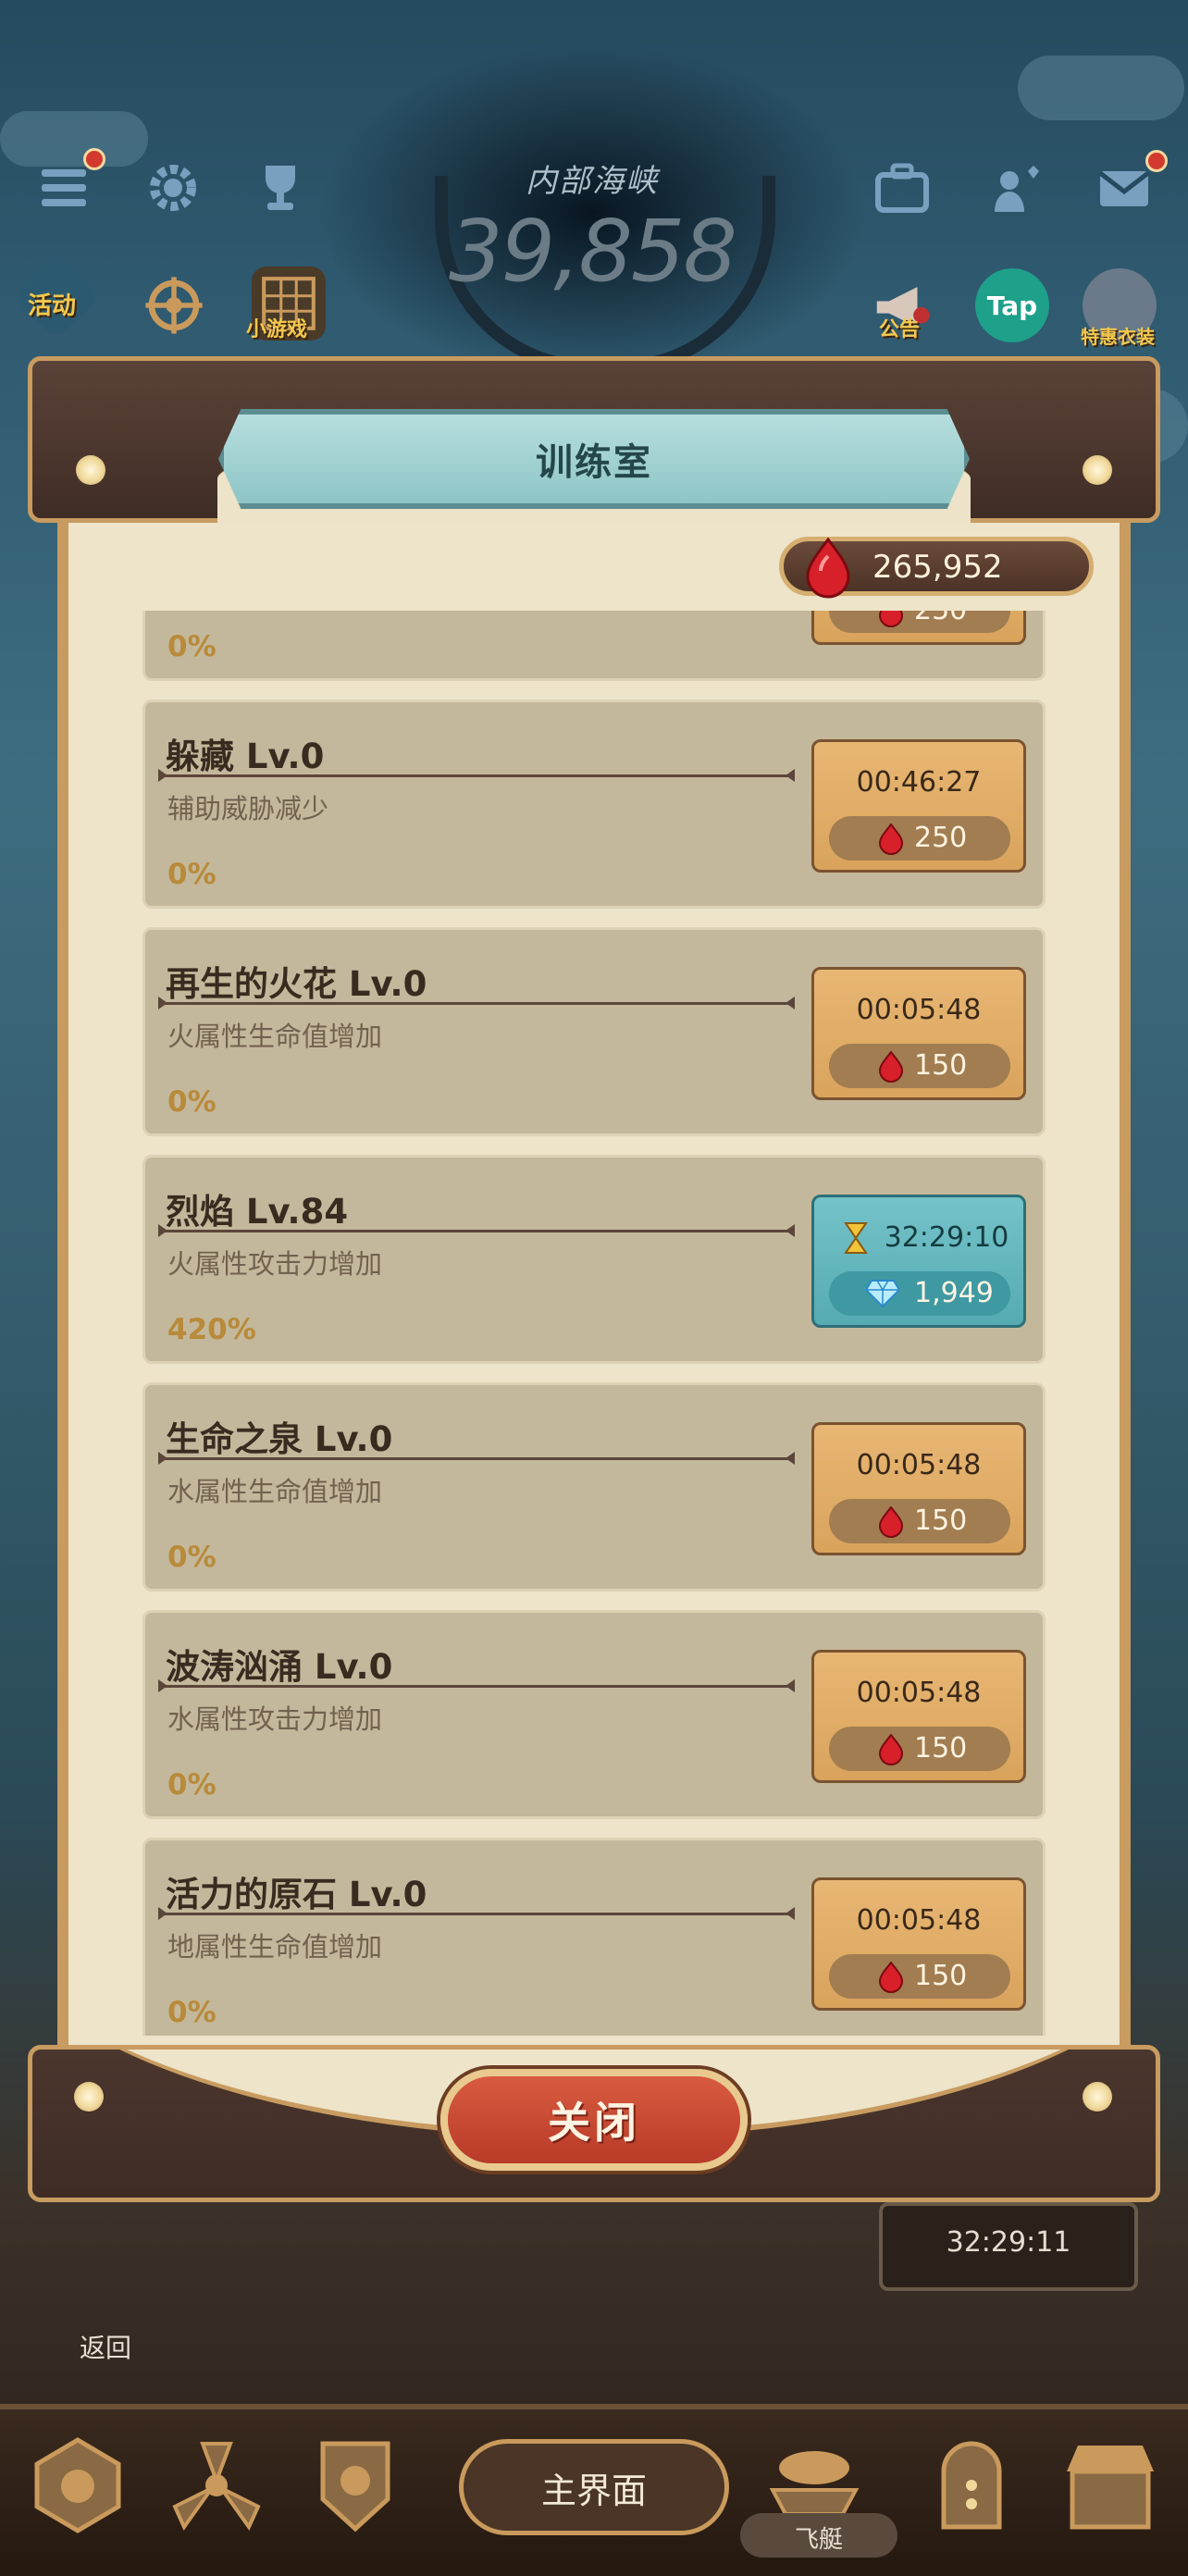 This screenshot has width=1188, height=2576. Describe the element at coordinates (594, 462) in the screenshot. I see `modal-title: 训练室` at that location.